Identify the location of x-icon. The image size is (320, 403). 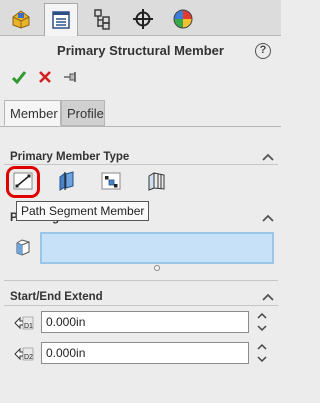
(45, 77).